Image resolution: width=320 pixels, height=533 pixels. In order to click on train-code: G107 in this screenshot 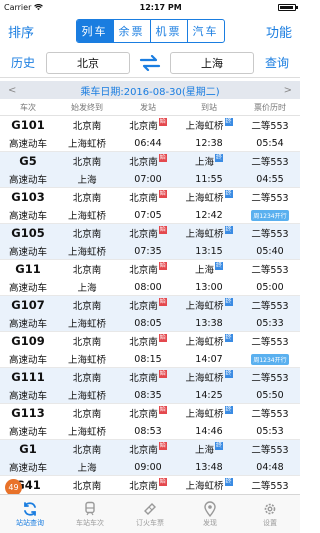, I will do `click(28, 305)`.